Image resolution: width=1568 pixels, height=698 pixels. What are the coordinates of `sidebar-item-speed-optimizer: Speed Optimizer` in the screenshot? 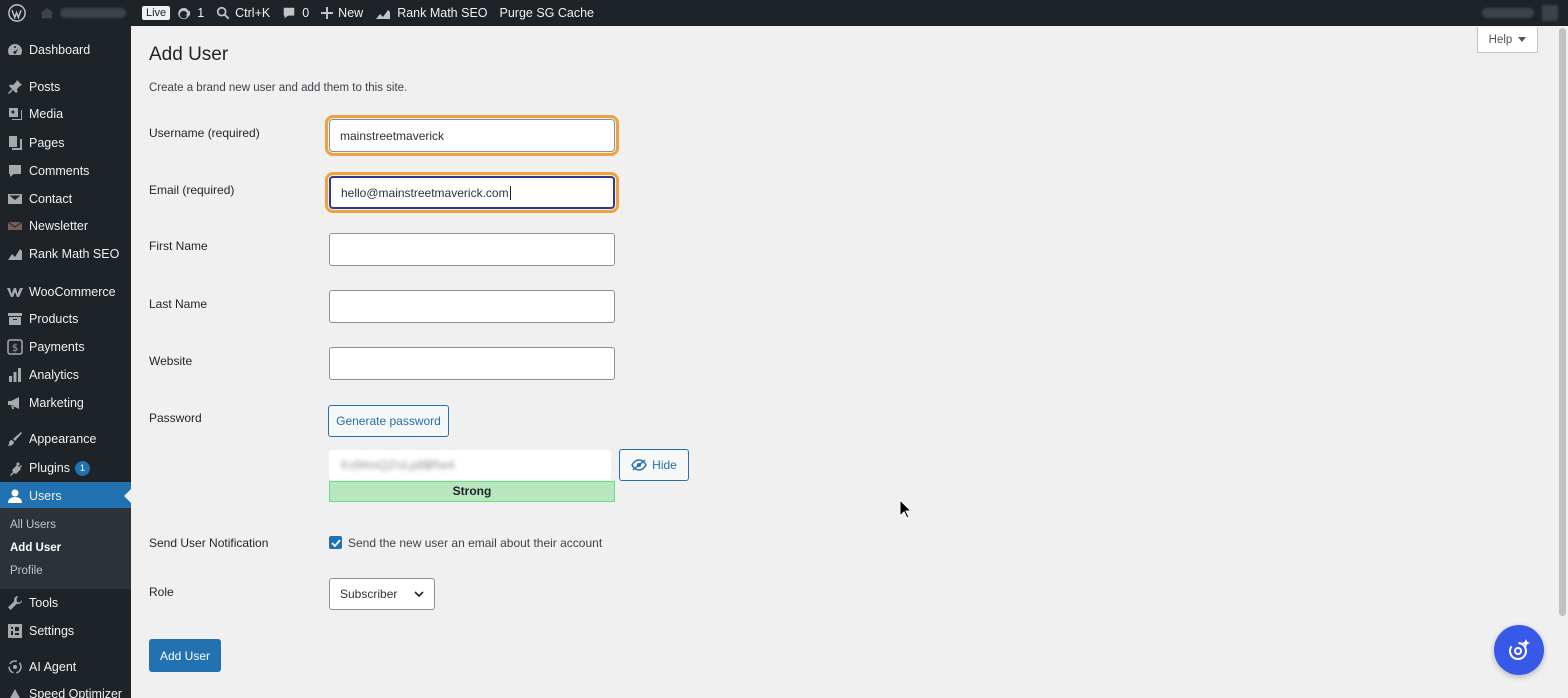 It's located at (65, 689).